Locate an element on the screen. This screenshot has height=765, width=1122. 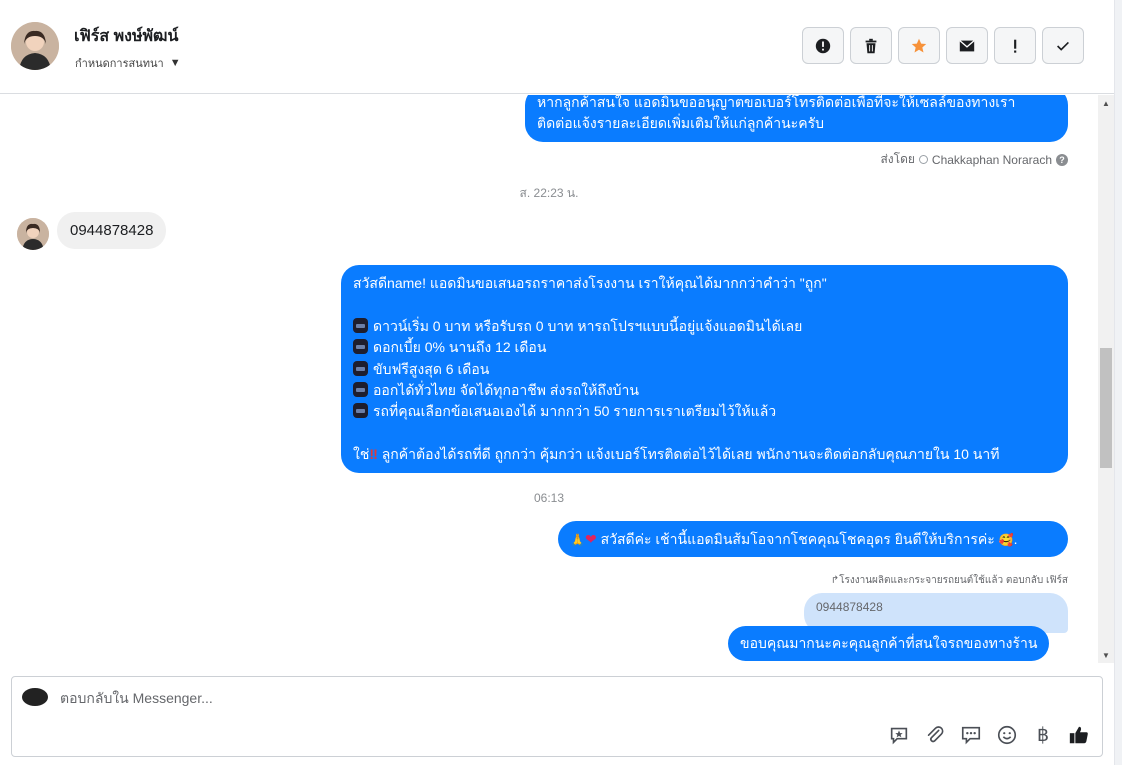
reply-composer: ฿ is located at coordinates (557, 716).